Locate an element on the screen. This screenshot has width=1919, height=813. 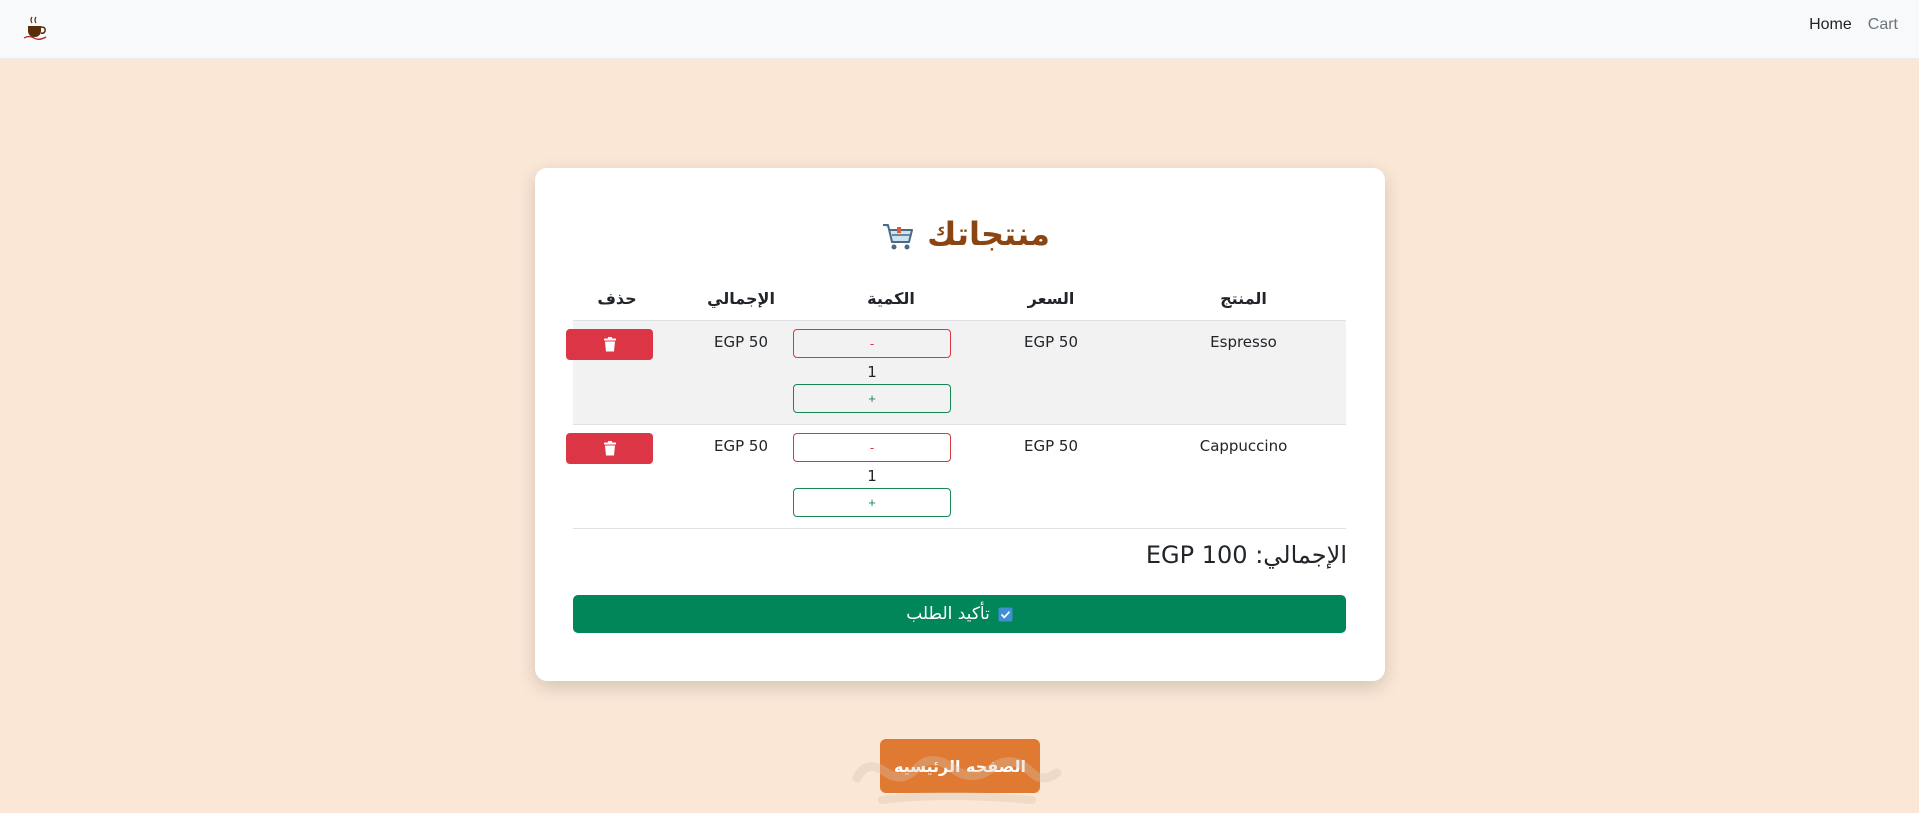
shopping-cart-icon is located at coordinates (898, 237).